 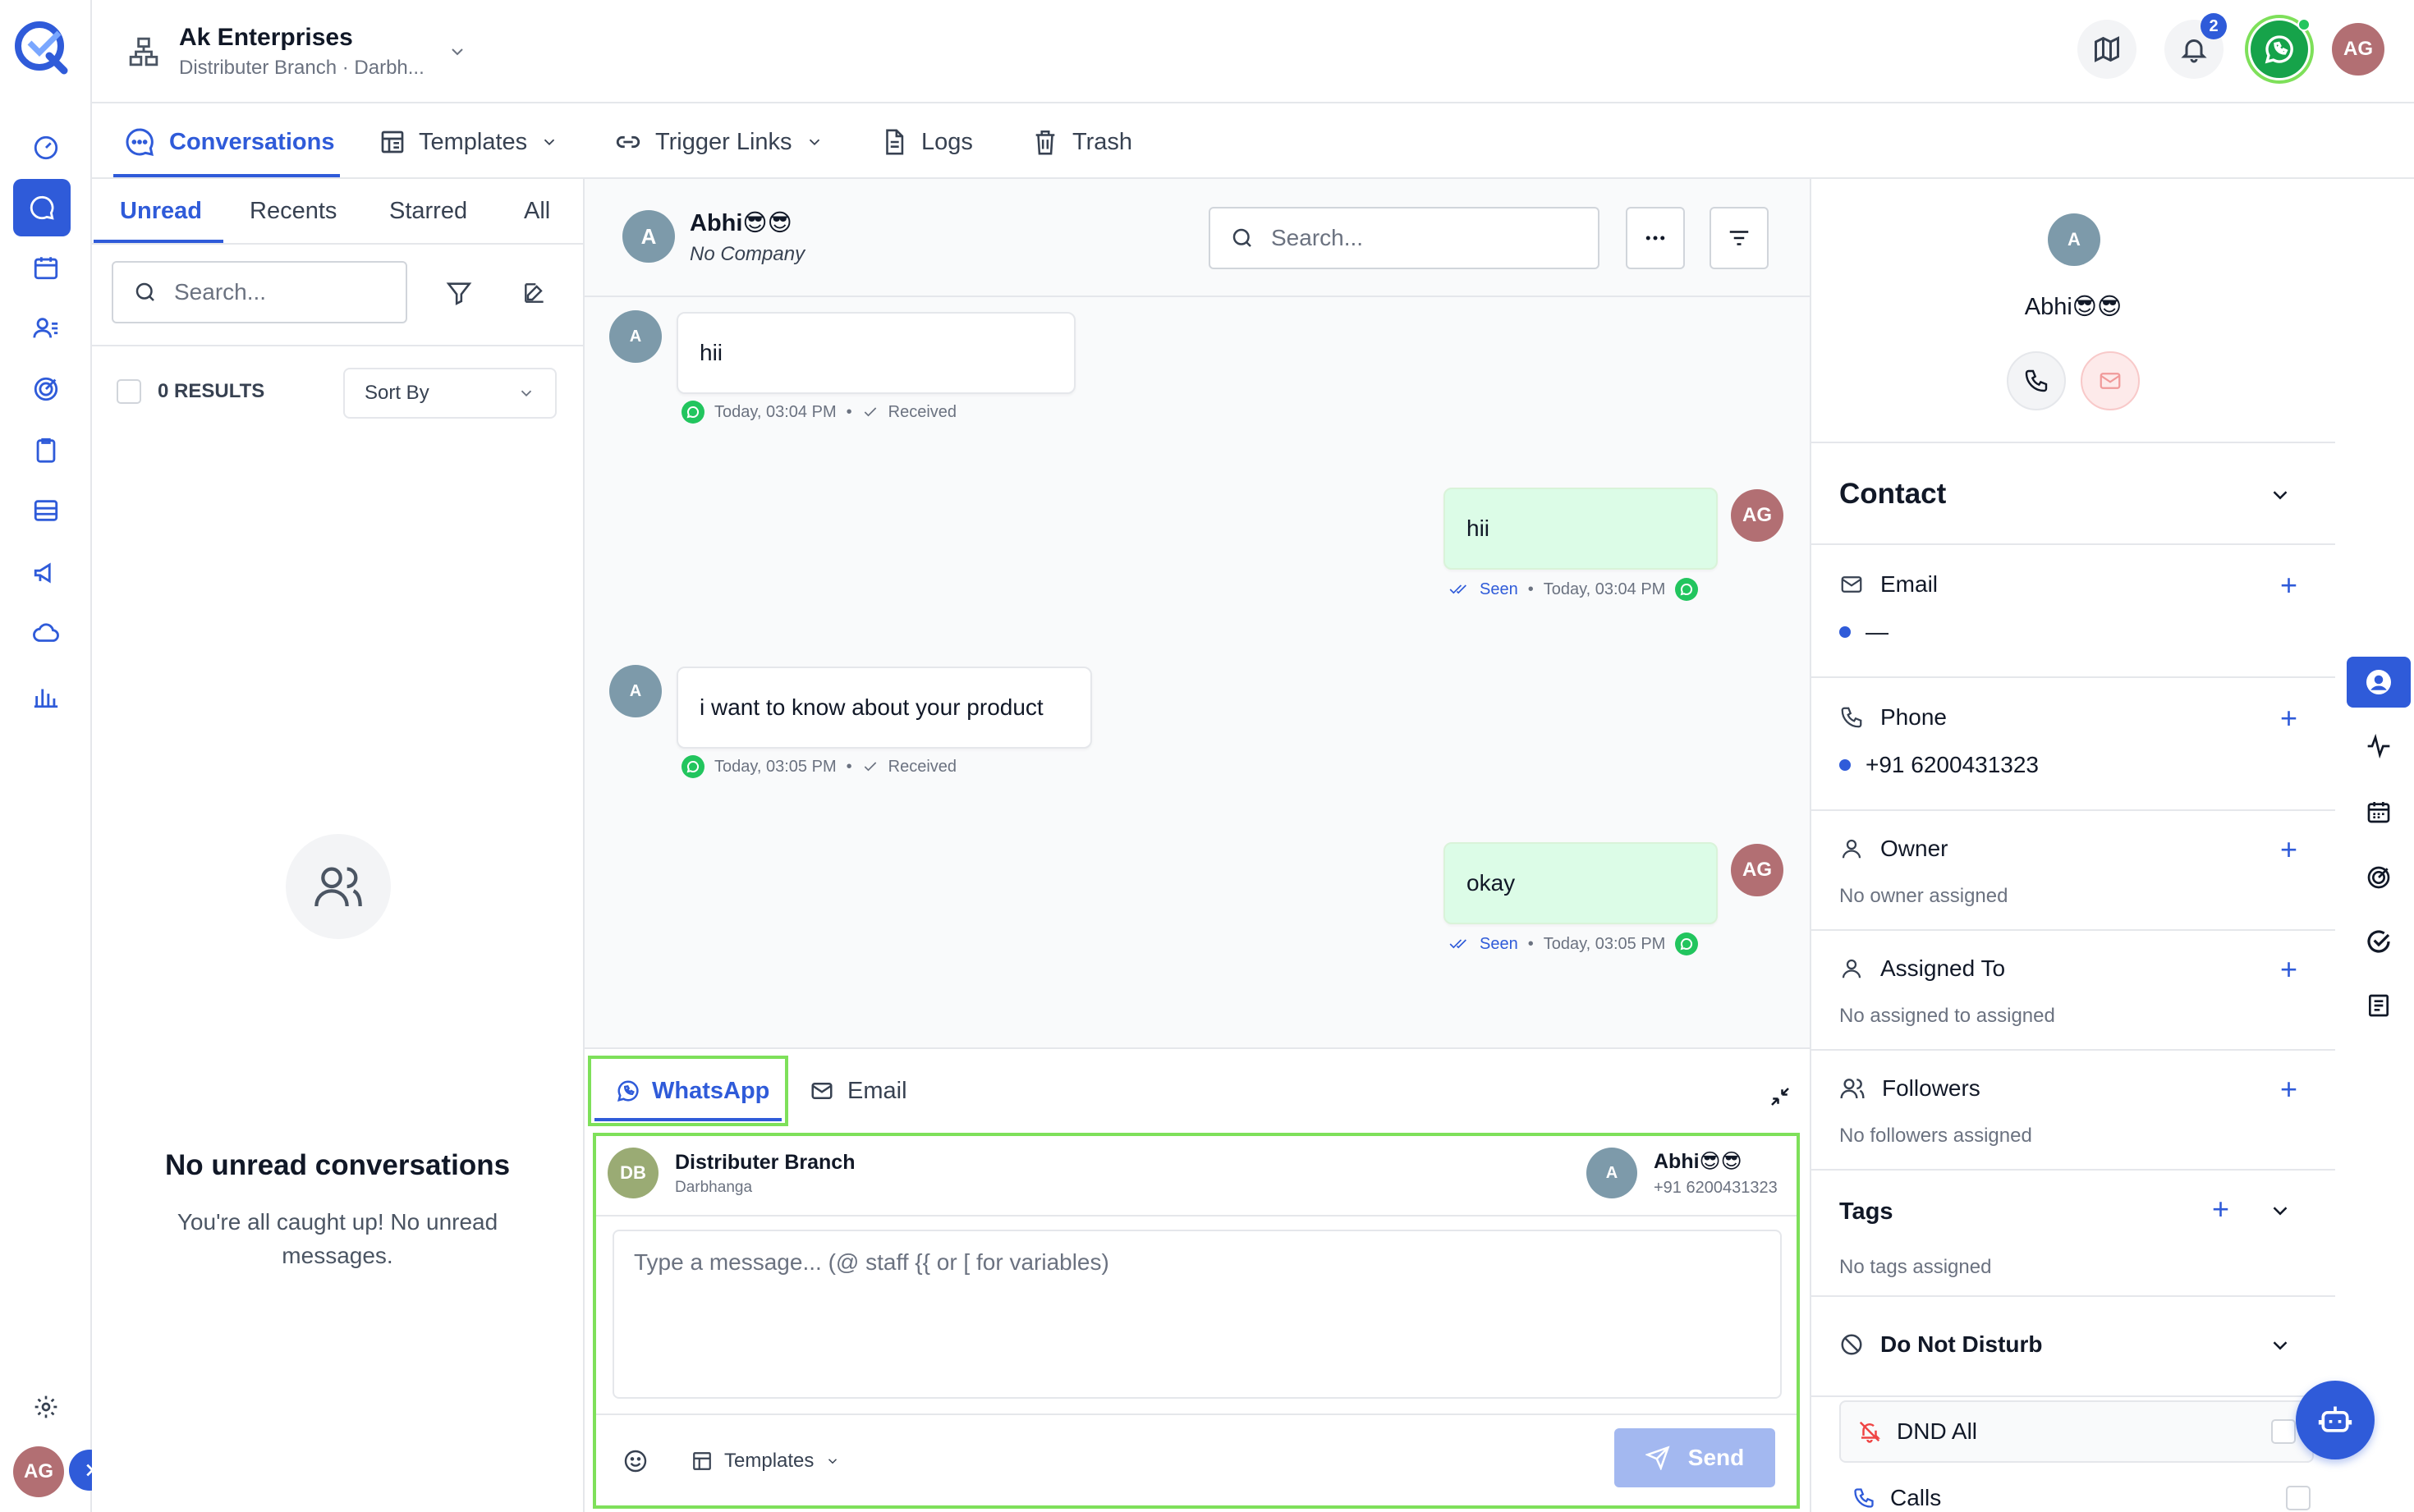 I want to click on dnd-section-header: Do Not Disturb, so click(x=2073, y=1347).